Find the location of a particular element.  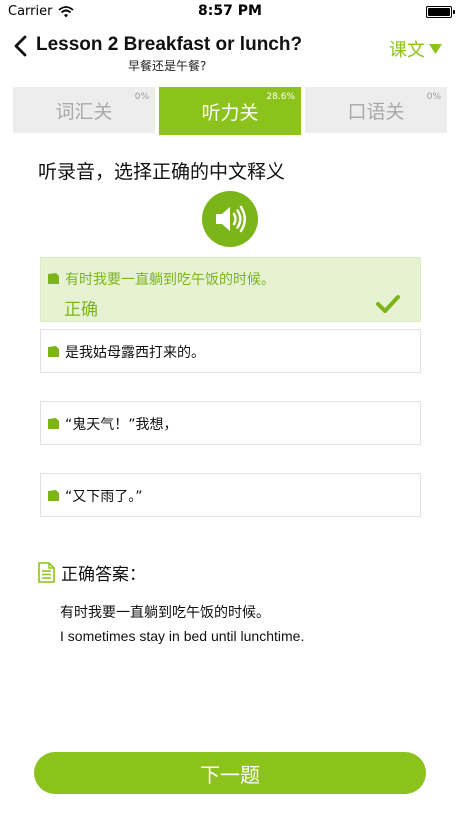

play-audio-button is located at coordinates (230, 219).